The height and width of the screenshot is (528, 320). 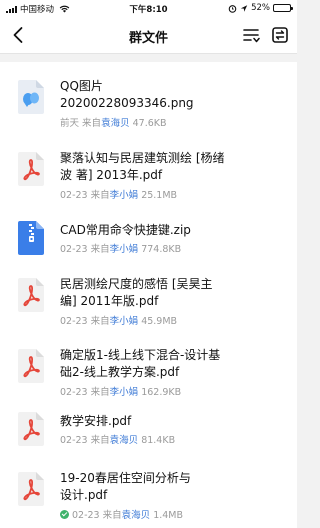 What do you see at coordinates (120, 372) in the screenshot?
I see `file-name-line2: 础2-线上教学方案.pdf` at bounding box center [120, 372].